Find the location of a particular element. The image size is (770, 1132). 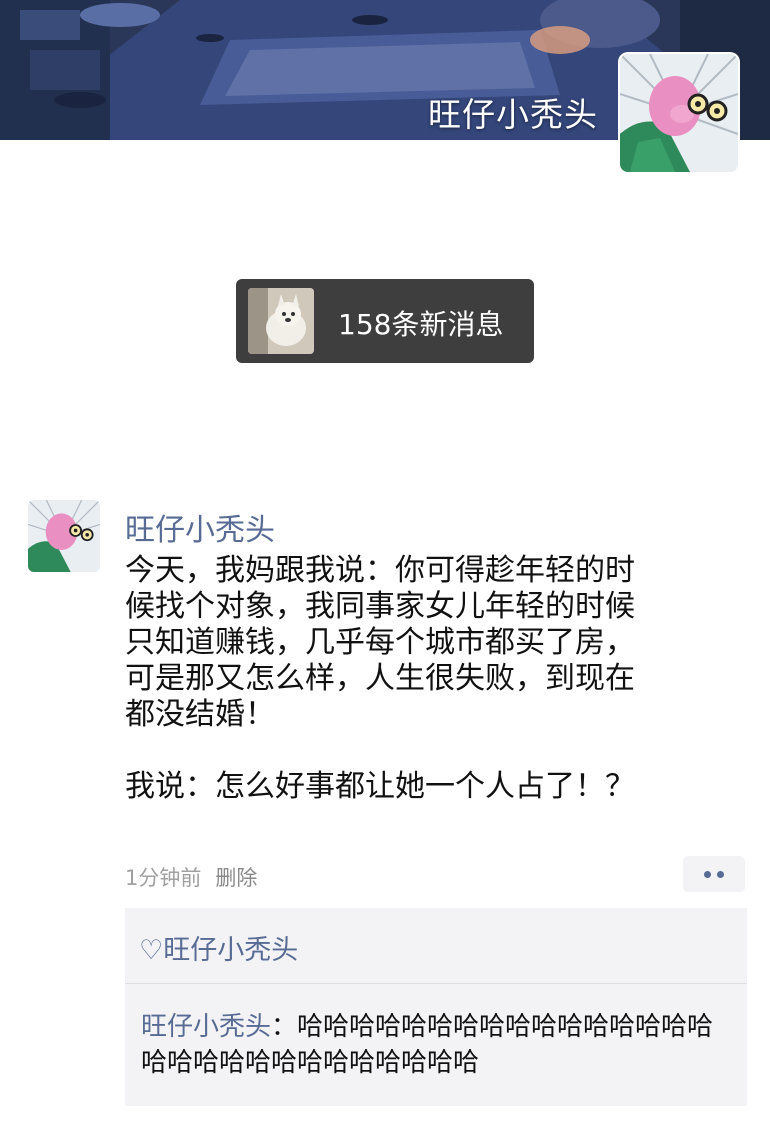

new-messages-button: 158条新消息 is located at coordinates (385, 321).